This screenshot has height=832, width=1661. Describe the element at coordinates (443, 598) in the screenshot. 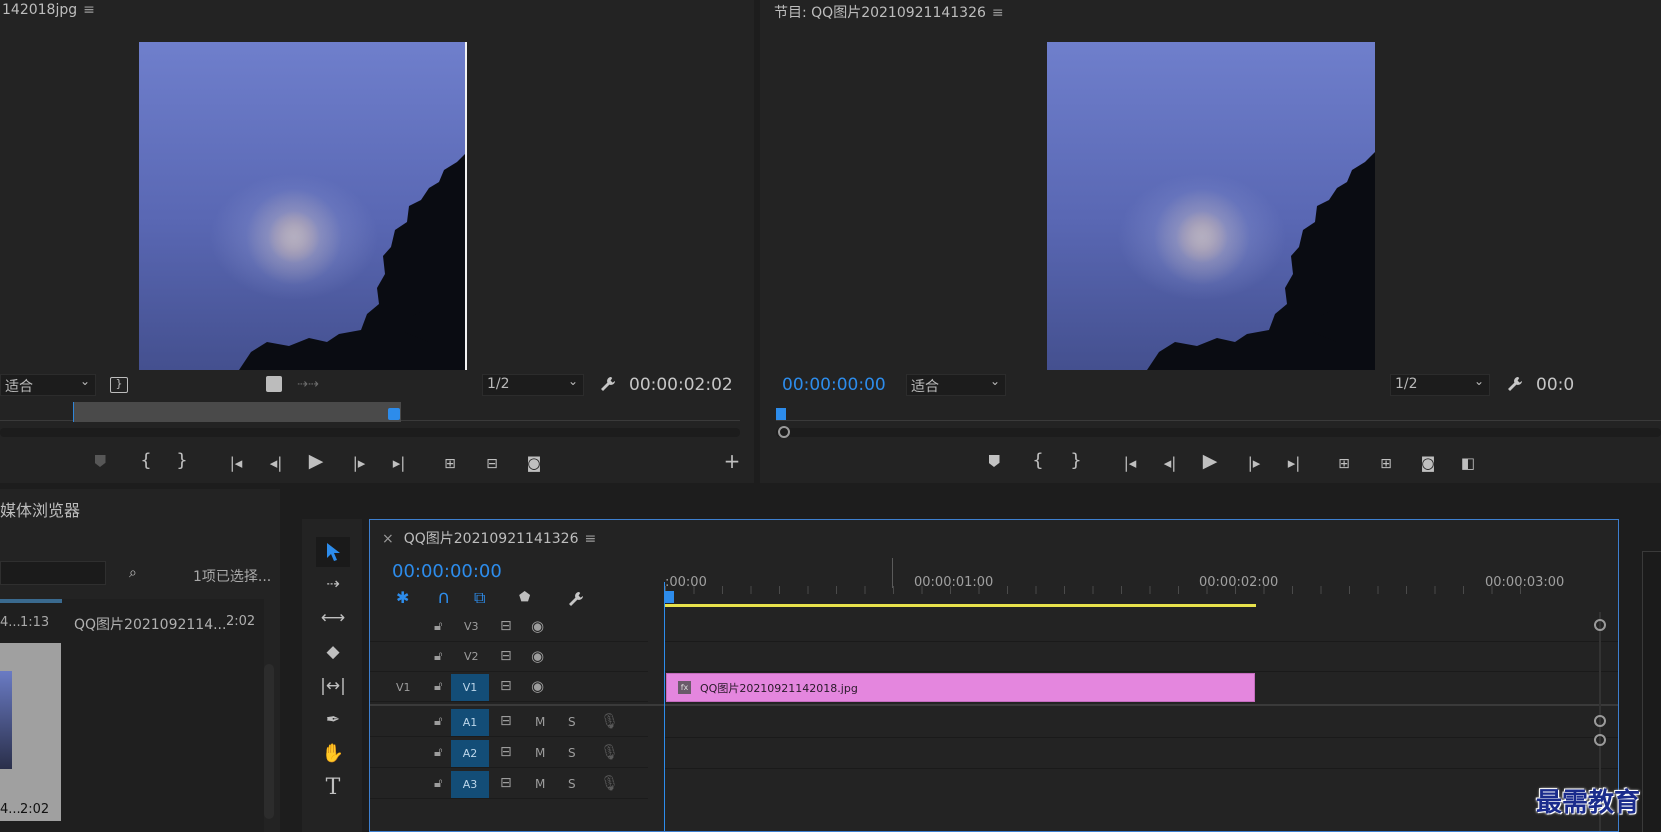

I see `snap-magnet-icon: ∩` at that location.